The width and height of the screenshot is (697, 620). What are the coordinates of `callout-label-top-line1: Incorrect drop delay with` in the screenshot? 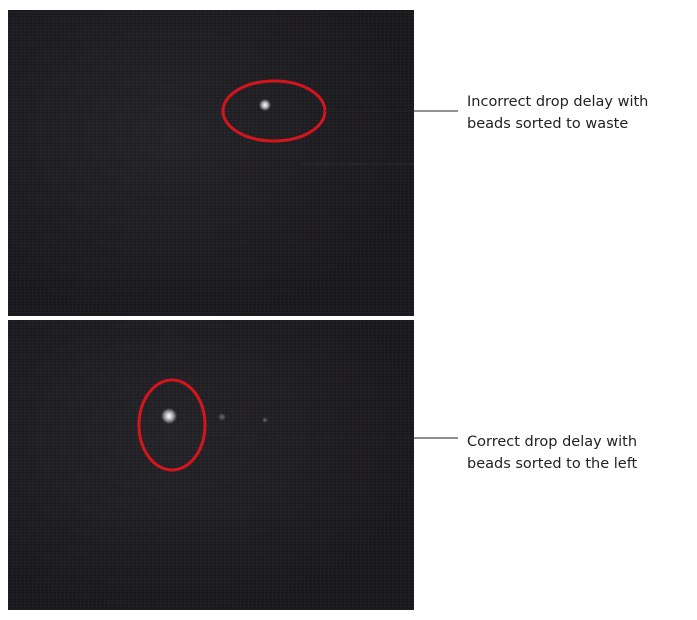 It's located at (558, 102).